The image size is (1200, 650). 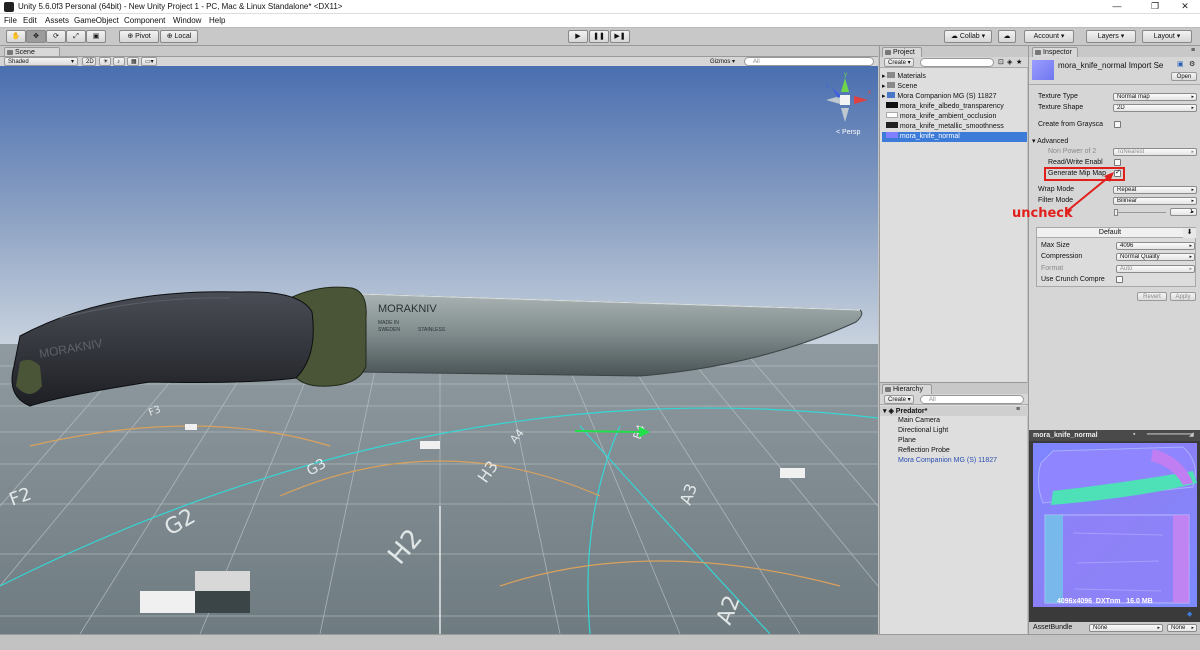 I want to click on tab-default-platform: Default, so click(x=1110, y=233).